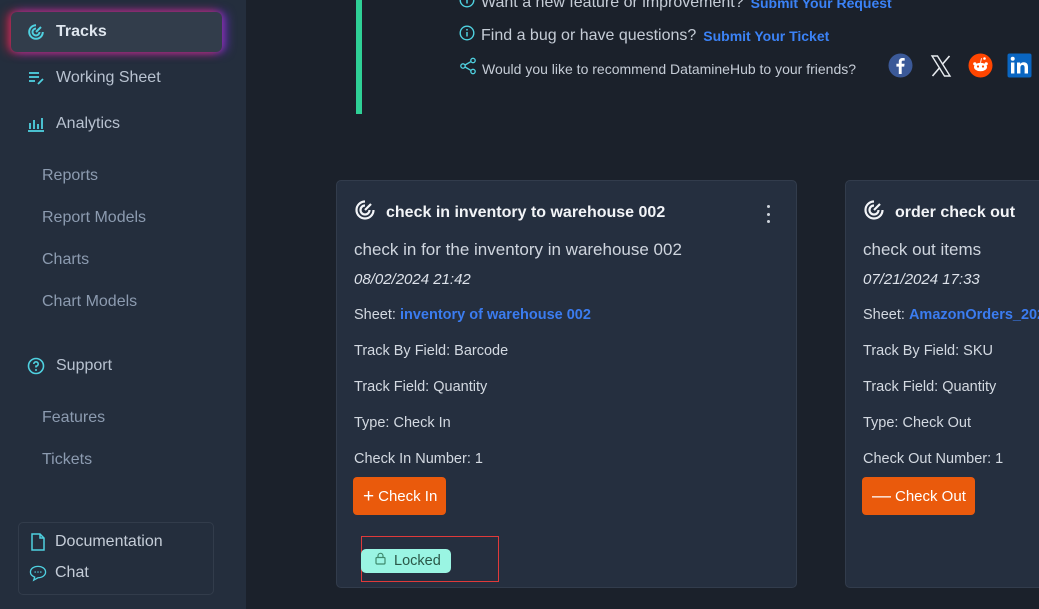 This screenshot has height=609, width=1039. What do you see at coordinates (468, 68) in the screenshot?
I see `share-icon` at bounding box center [468, 68].